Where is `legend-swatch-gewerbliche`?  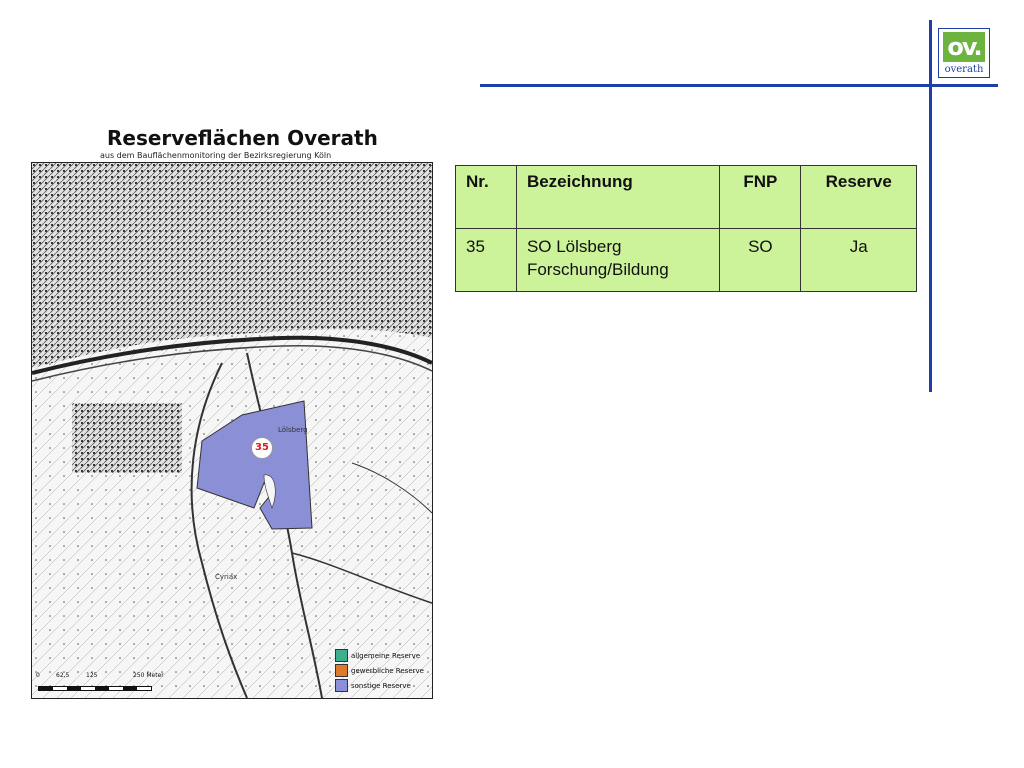
legend-swatch-gewerbliche is located at coordinates (341, 670).